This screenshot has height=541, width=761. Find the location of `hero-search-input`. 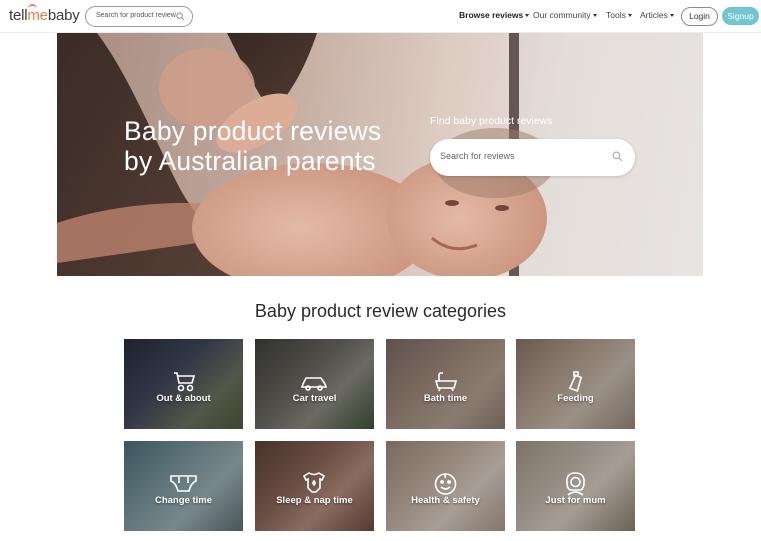

hero-search-input is located at coordinates (520, 156).